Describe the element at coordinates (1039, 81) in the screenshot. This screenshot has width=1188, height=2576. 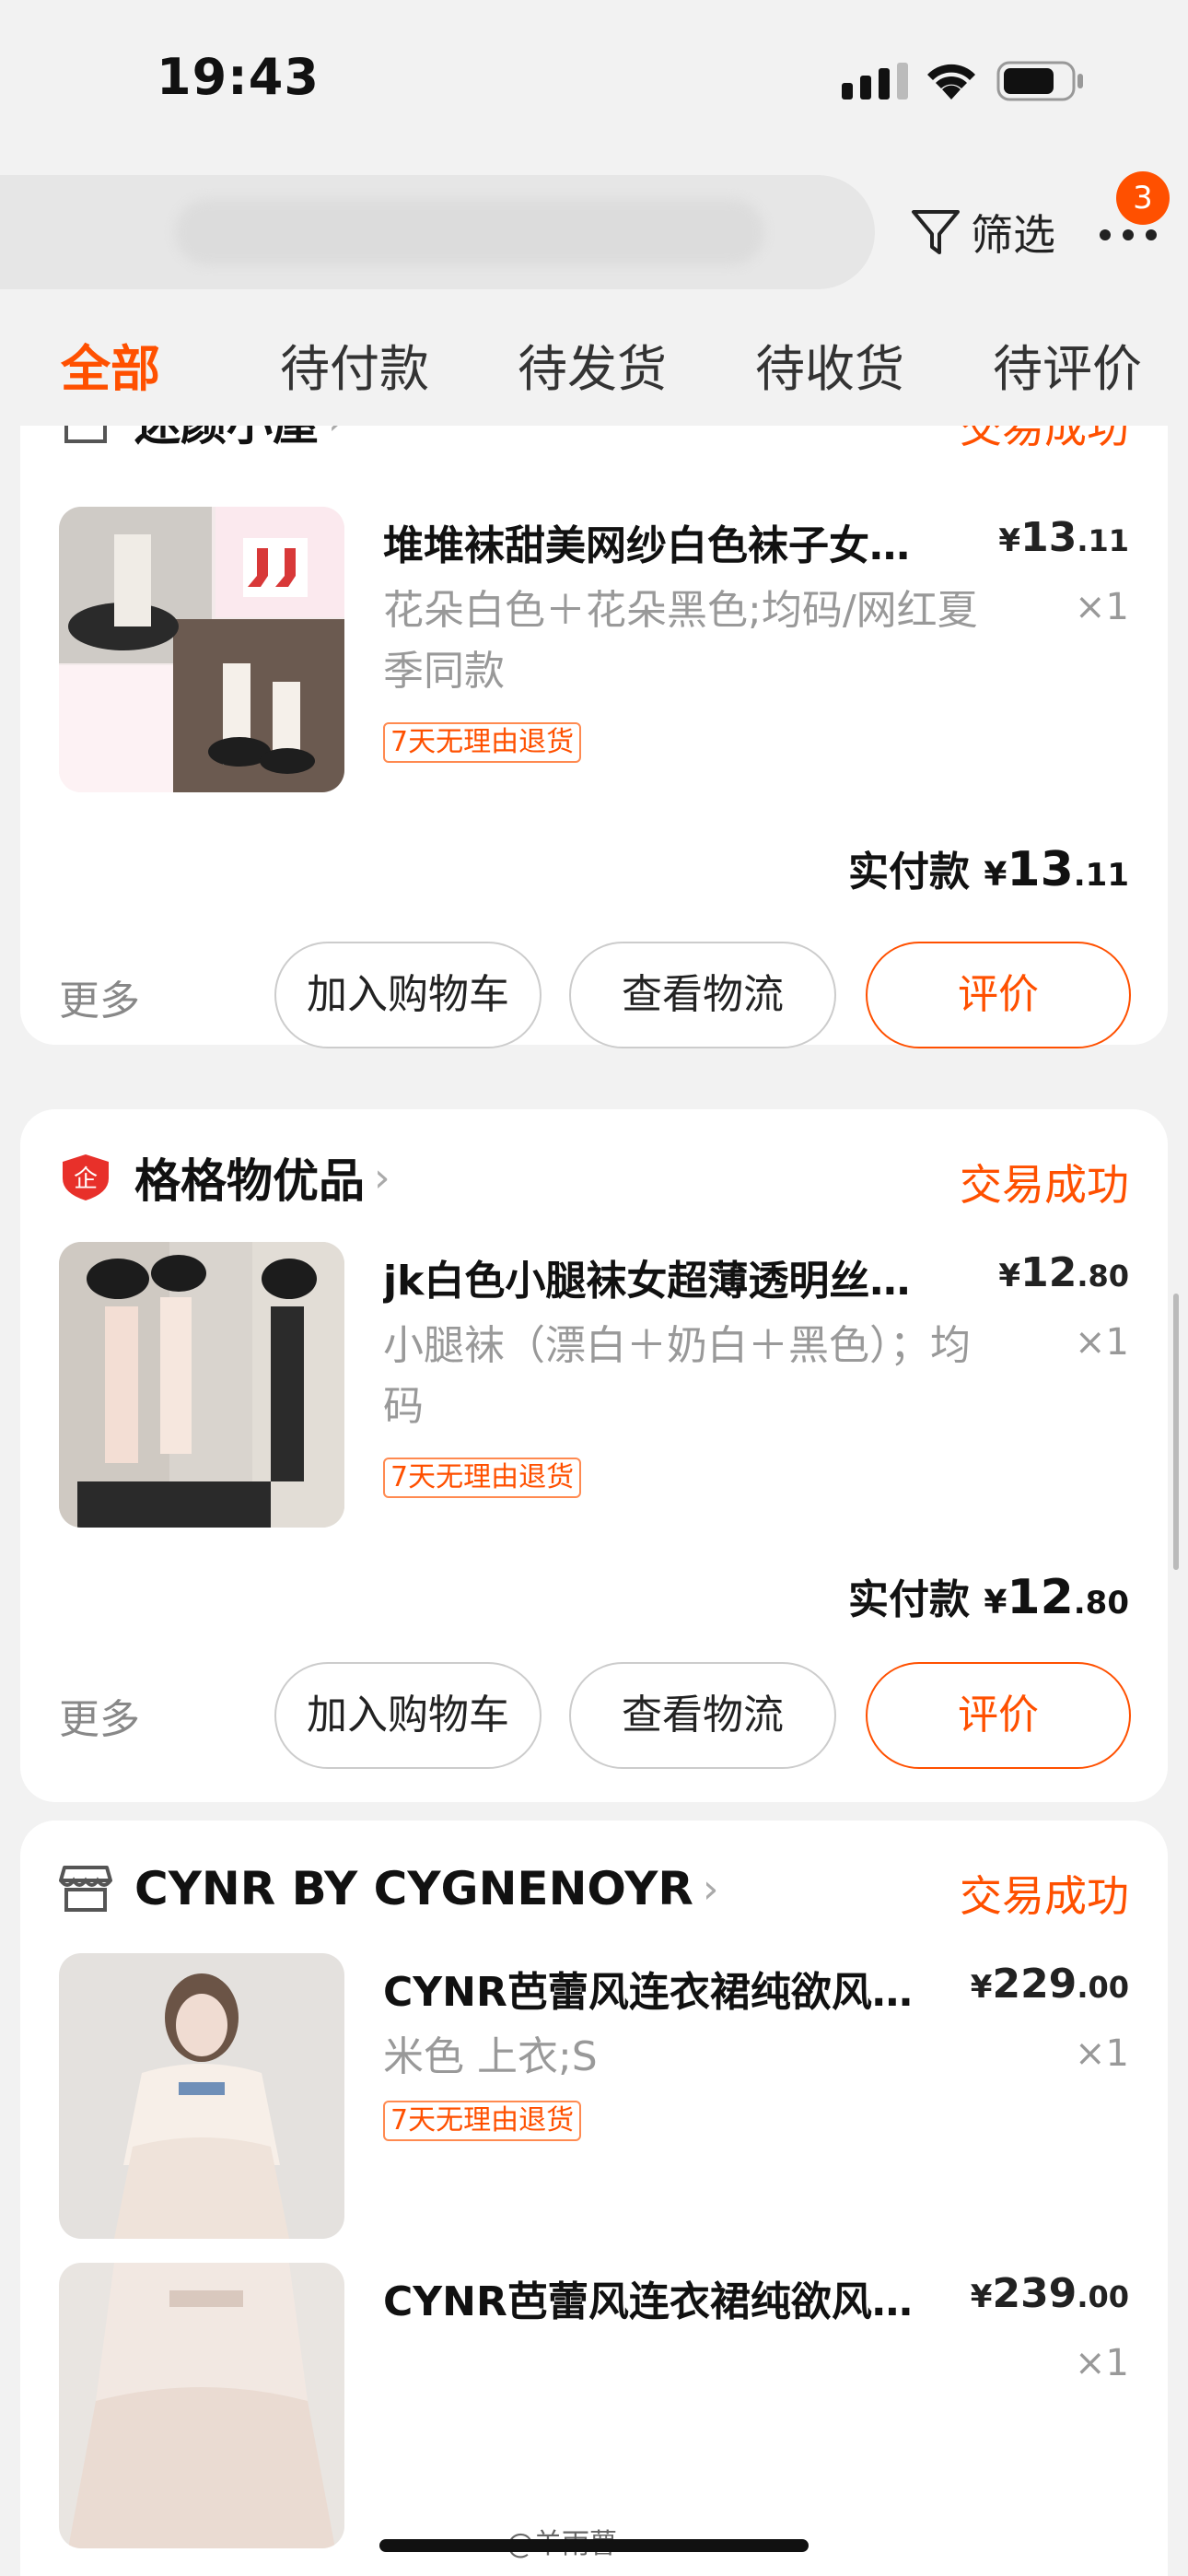
I see `battery-icon` at that location.